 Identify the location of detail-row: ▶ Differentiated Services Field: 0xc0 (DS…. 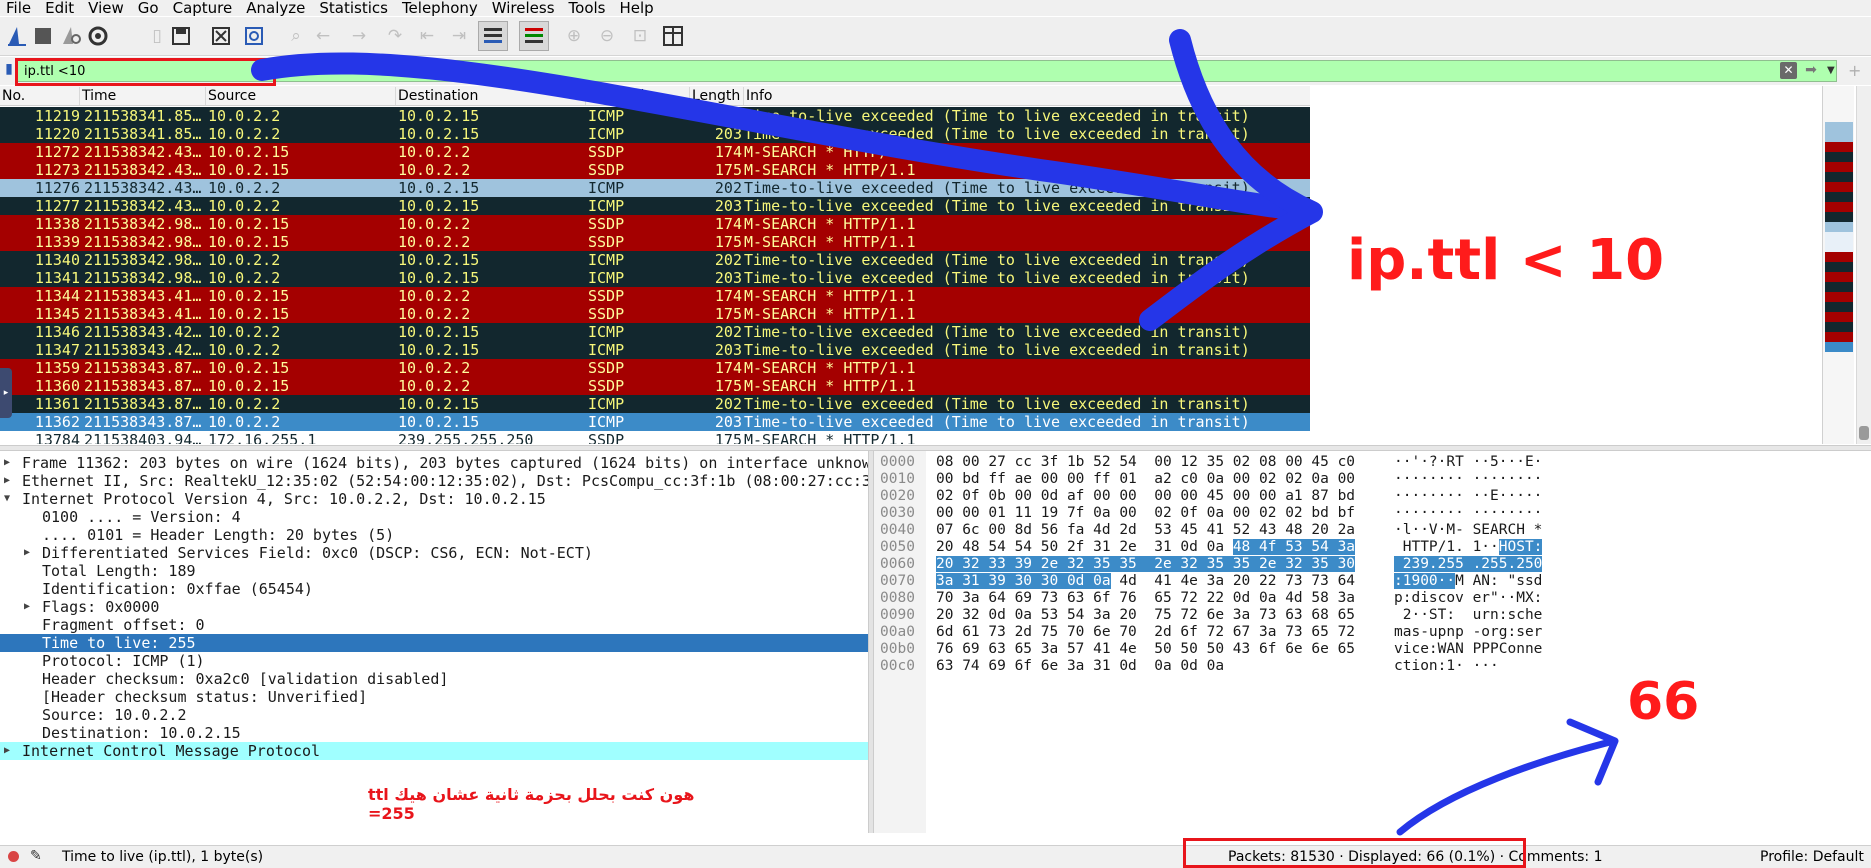
(434, 553).